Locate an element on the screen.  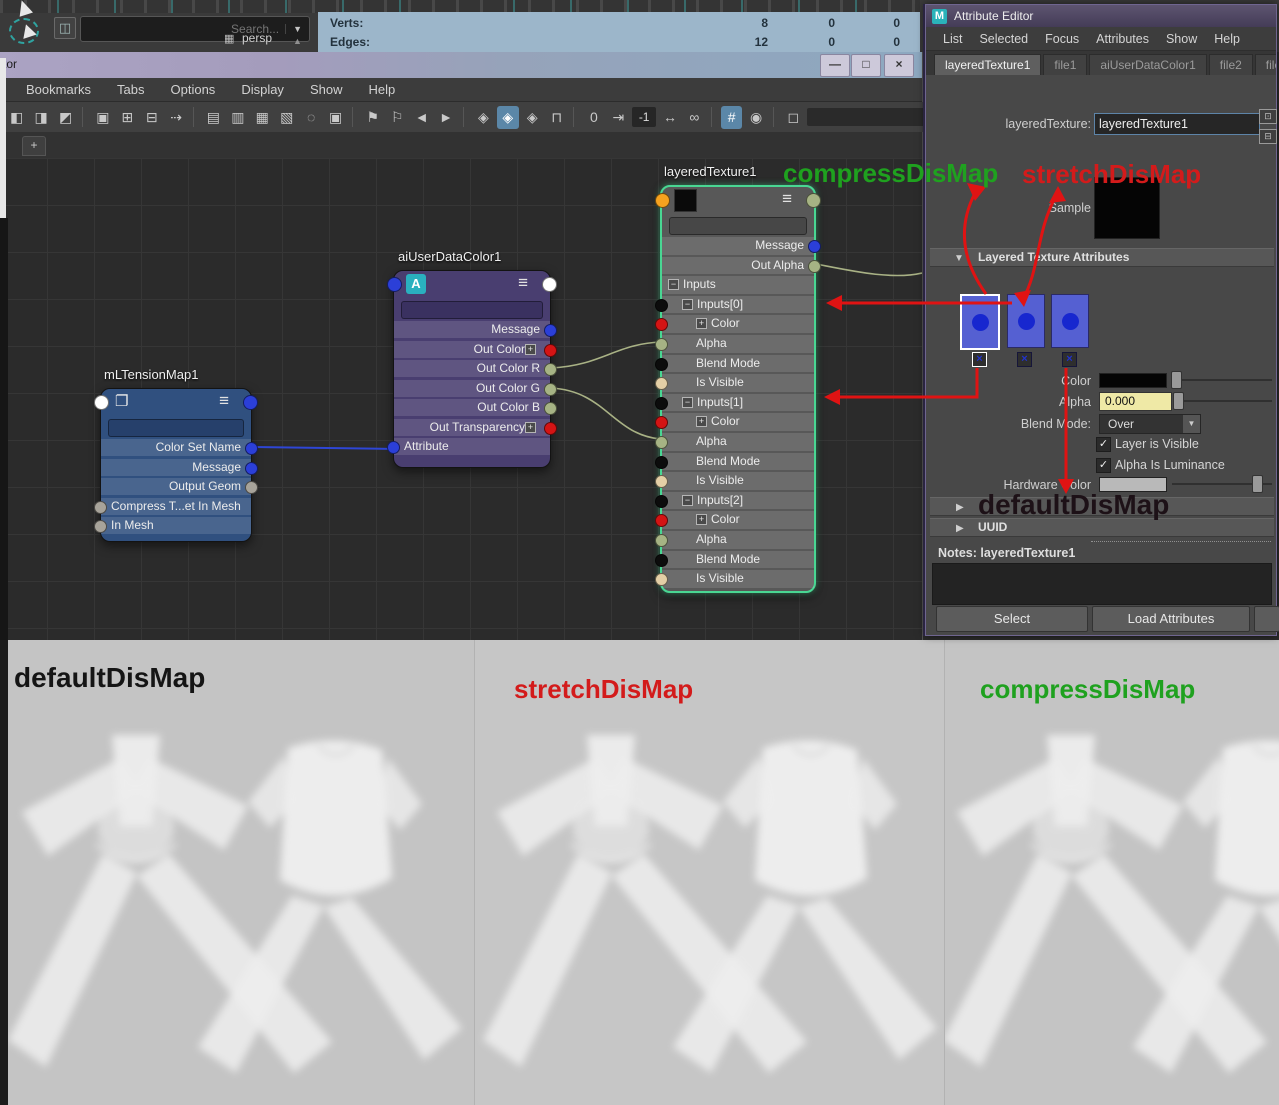
add-tab-button: + is located at coordinates (34, 146).